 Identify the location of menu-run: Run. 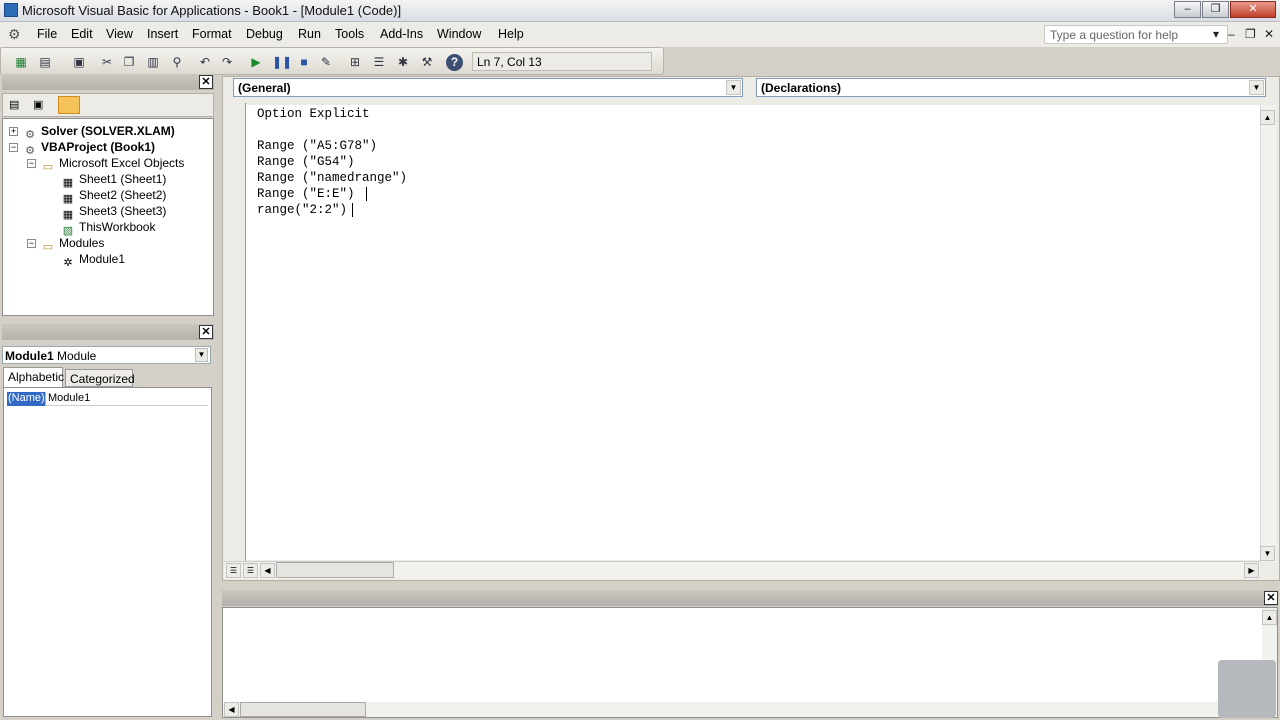
(309, 34).